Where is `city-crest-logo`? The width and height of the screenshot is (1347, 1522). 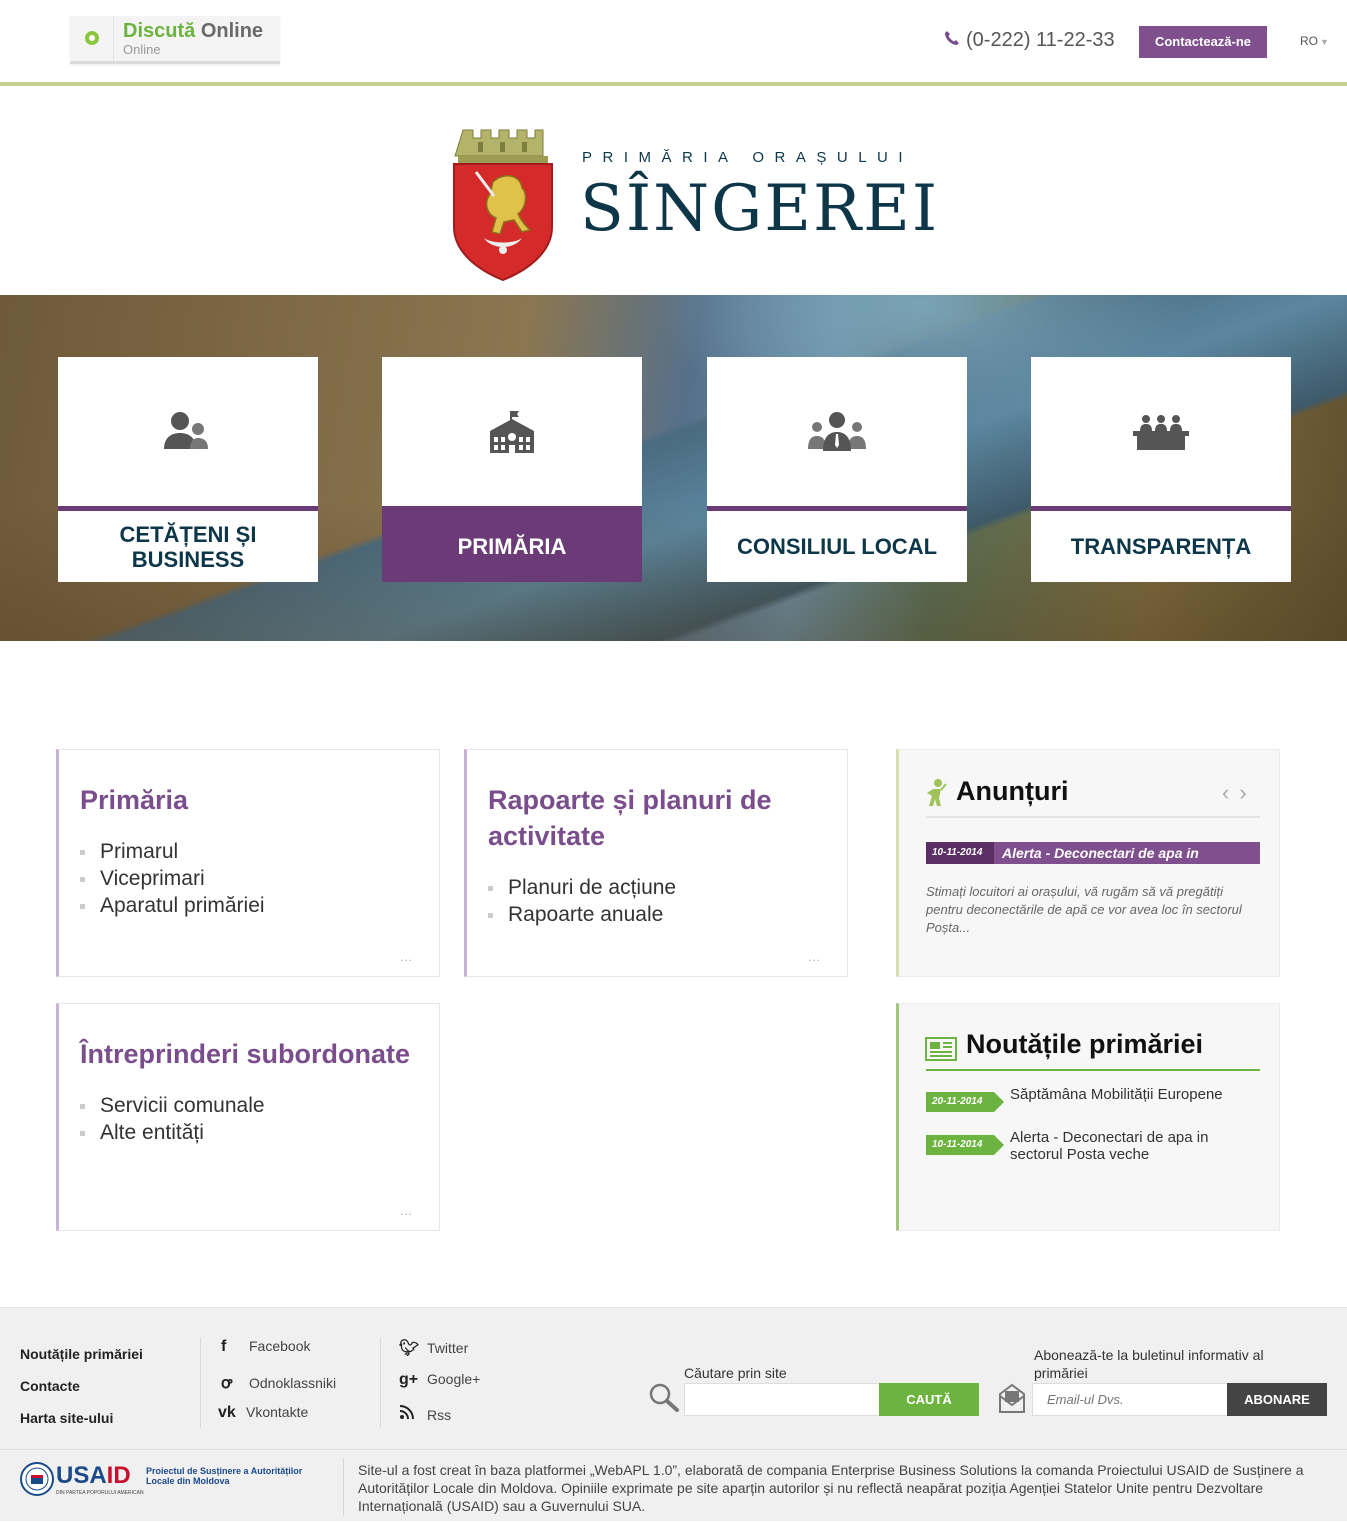 city-crest-logo is located at coordinates (503, 202).